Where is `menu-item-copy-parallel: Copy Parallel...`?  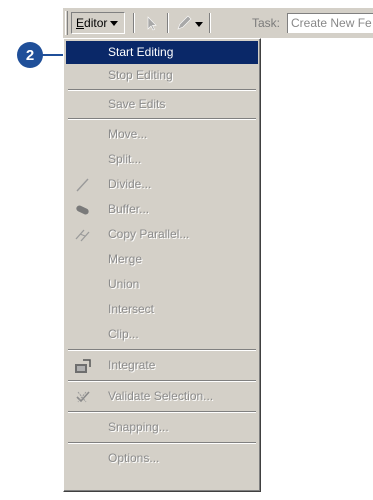 menu-item-copy-parallel: Copy Parallel... is located at coordinates (162, 234).